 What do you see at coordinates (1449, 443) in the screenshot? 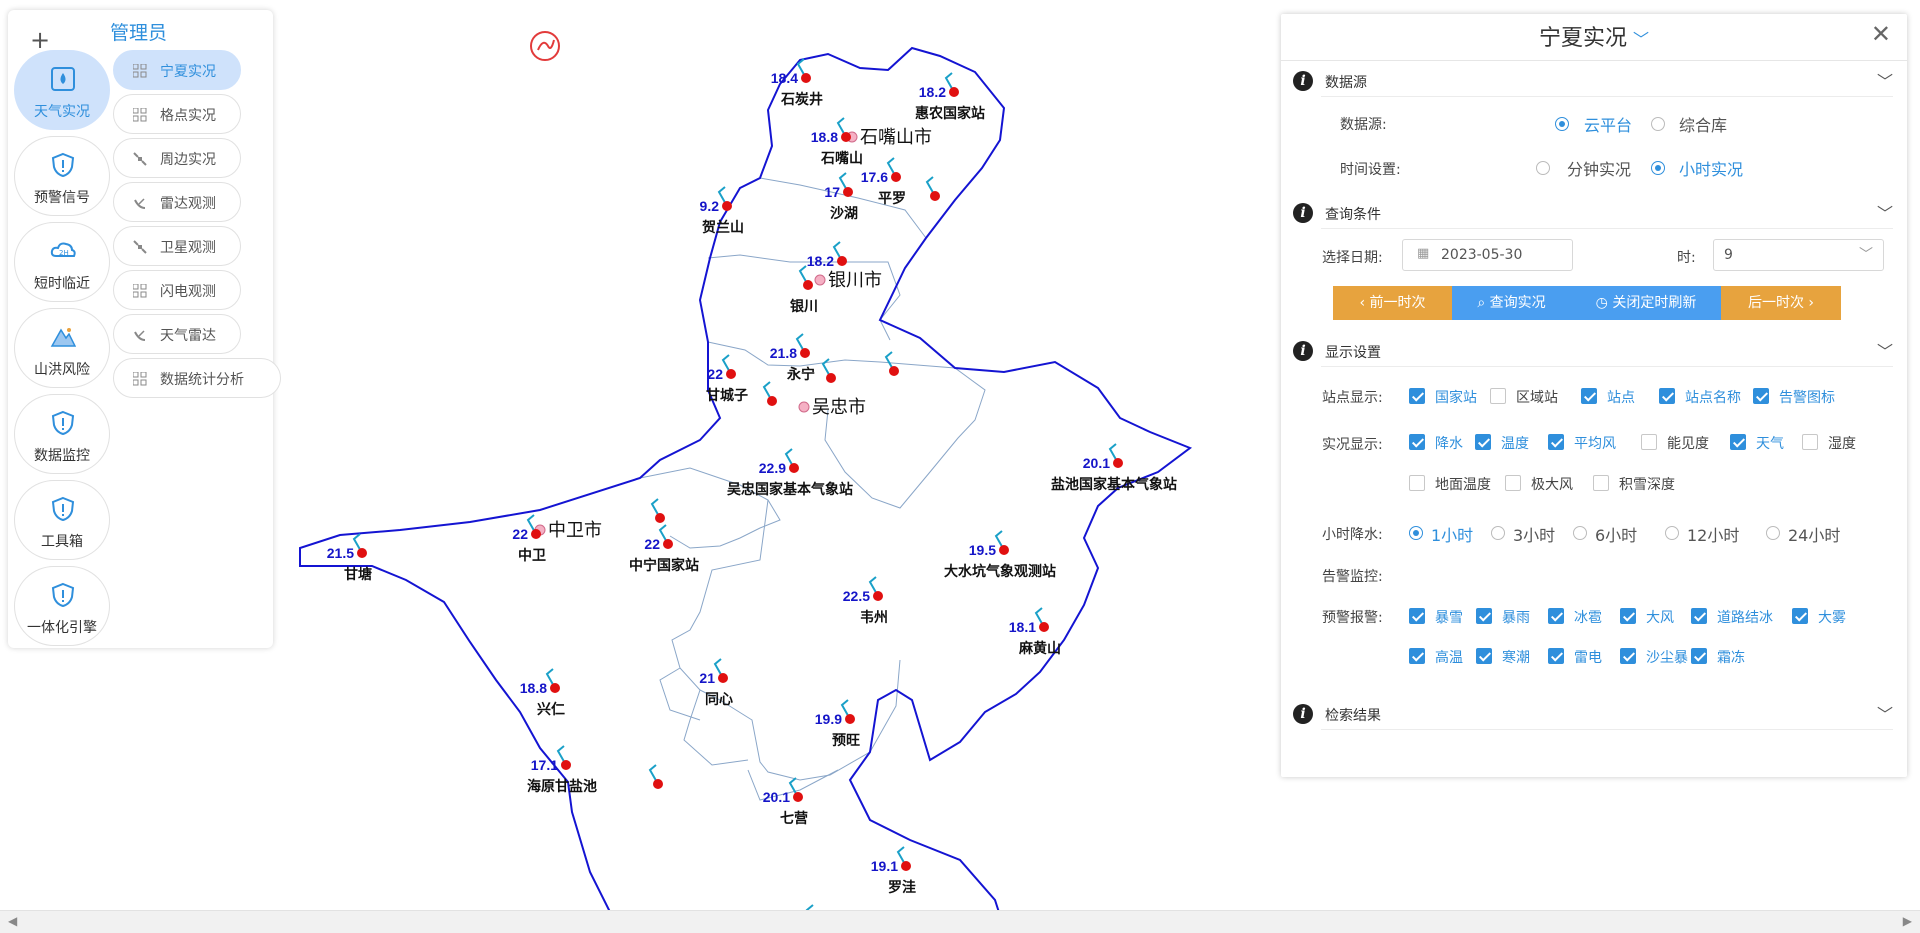
I see `checkbox-label: 降水` at bounding box center [1449, 443].